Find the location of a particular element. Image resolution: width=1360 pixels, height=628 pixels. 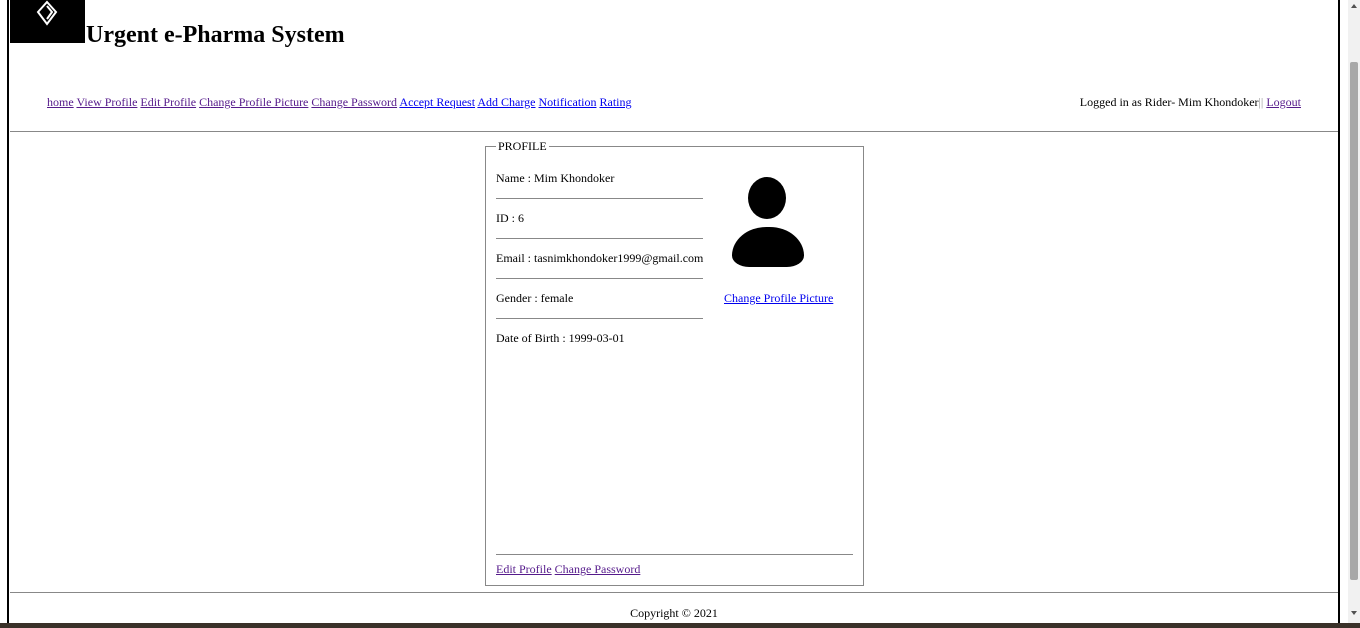

profile-id: ID : 6 is located at coordinates (510, 218).